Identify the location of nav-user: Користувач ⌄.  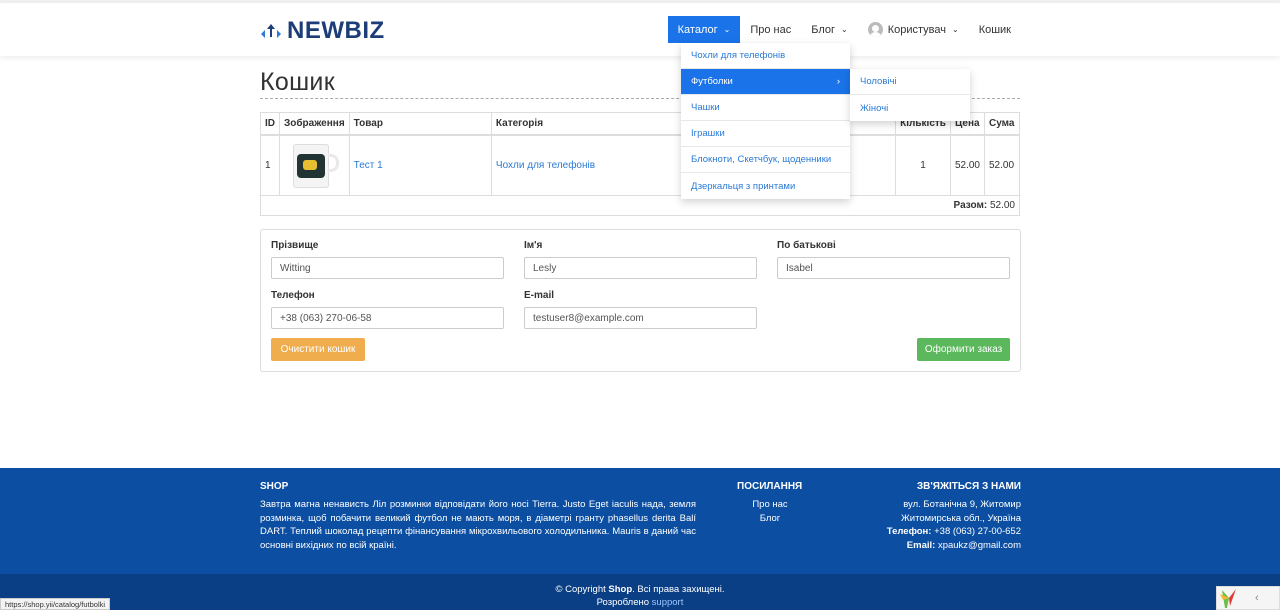
(913, 29).